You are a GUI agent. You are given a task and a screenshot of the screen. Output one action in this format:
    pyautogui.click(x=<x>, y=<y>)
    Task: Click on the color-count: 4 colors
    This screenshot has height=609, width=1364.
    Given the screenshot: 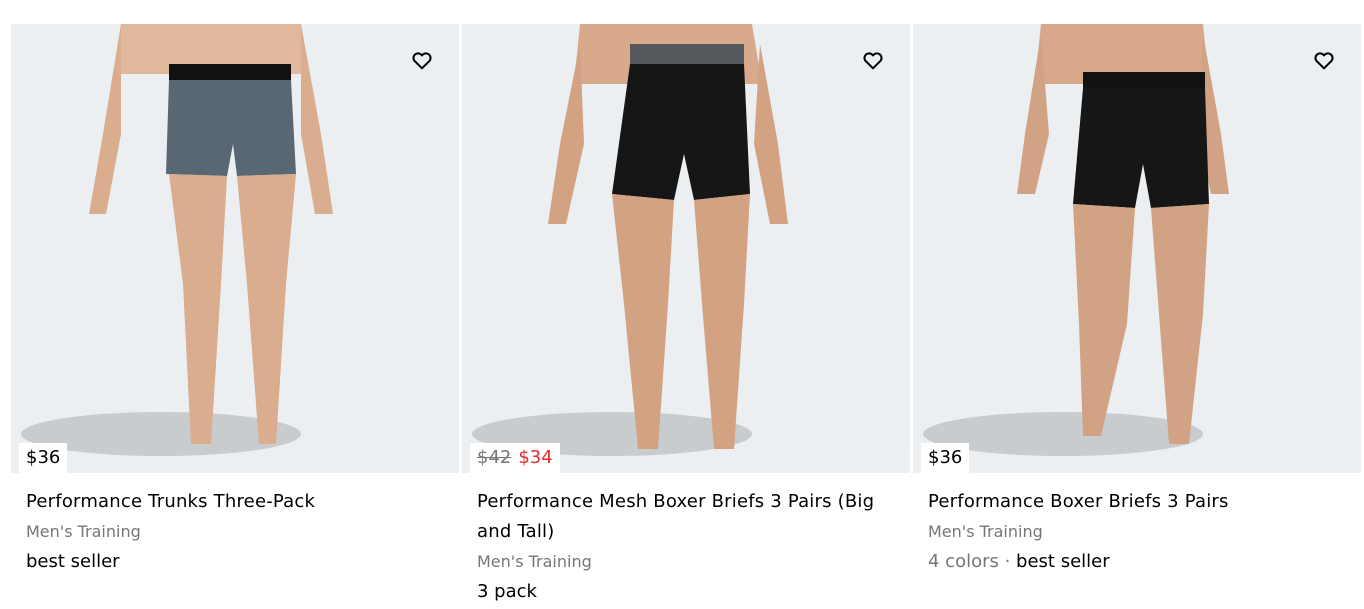 What is the action you would take?
    pyautogui.click(x=963, y=561)
    